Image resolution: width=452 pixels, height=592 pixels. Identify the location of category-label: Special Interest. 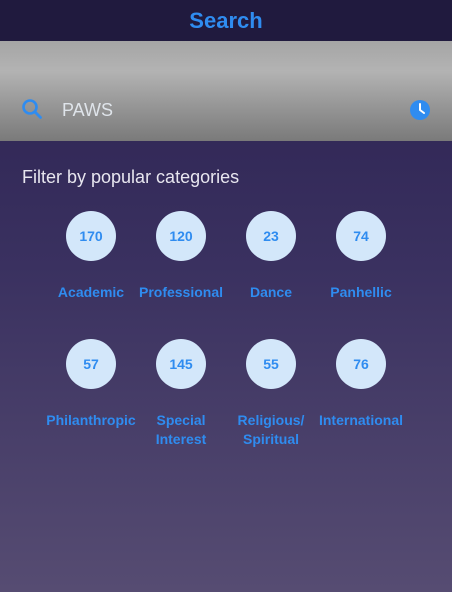
(181, 429).